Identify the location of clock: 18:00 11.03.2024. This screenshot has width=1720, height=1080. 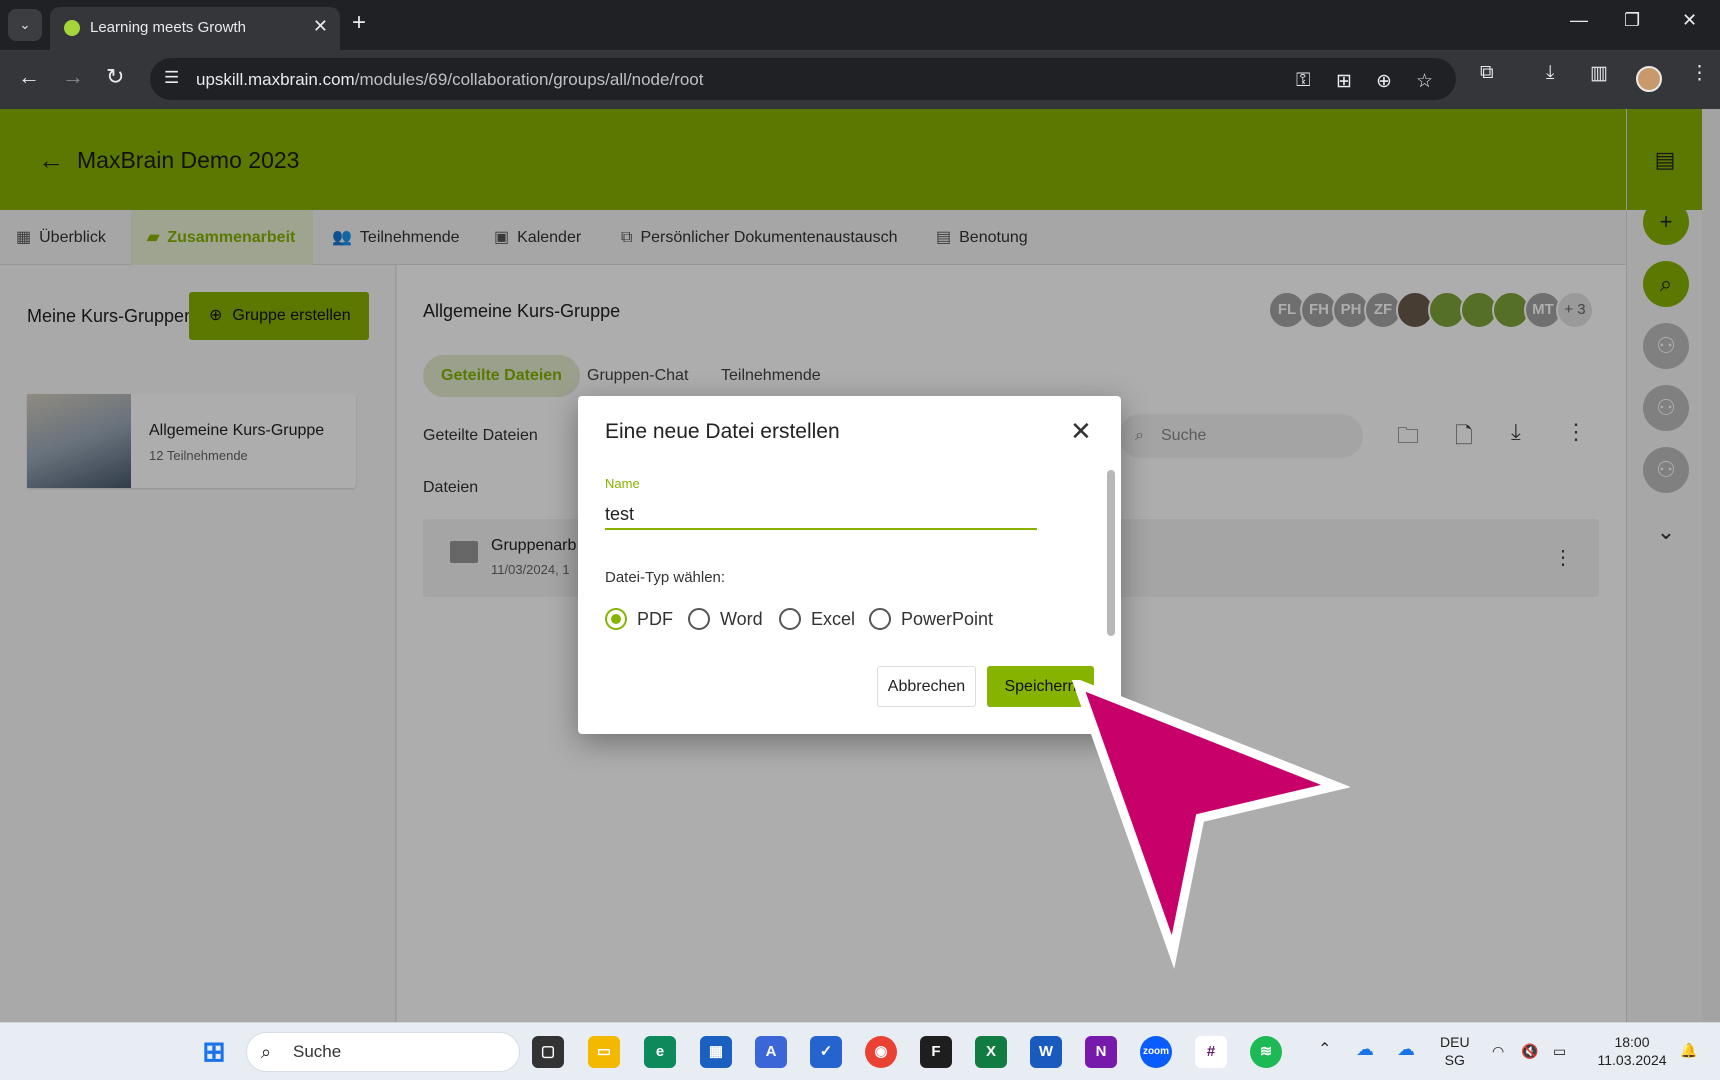
(1632, 1051).